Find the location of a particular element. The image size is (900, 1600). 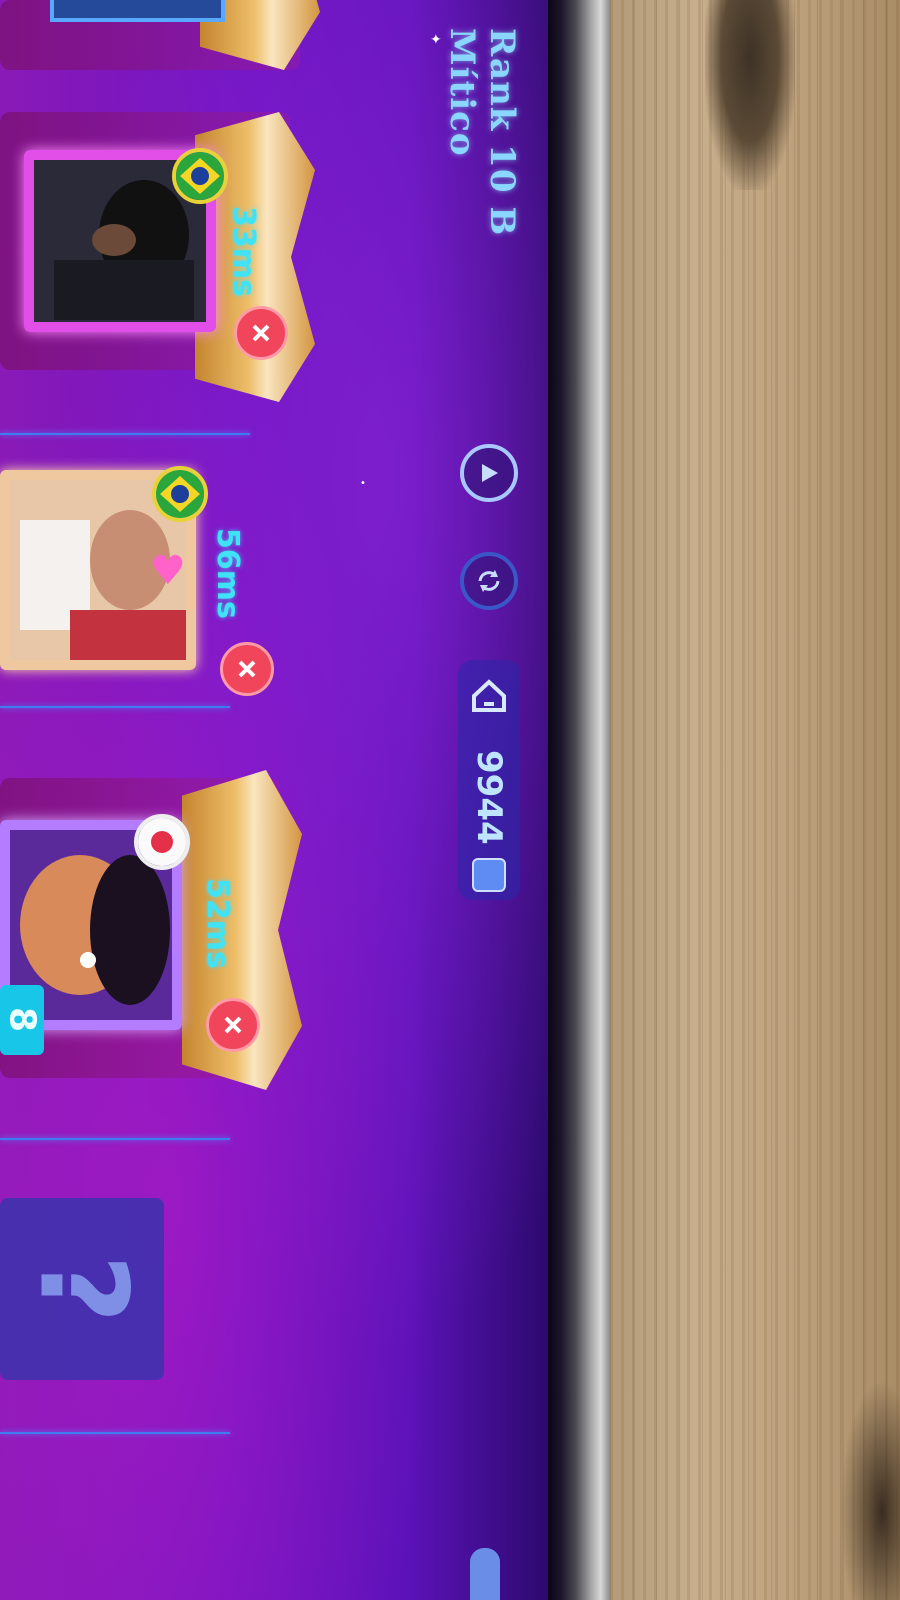

rank-tier: Mítico is located at coordinates (462, 92).